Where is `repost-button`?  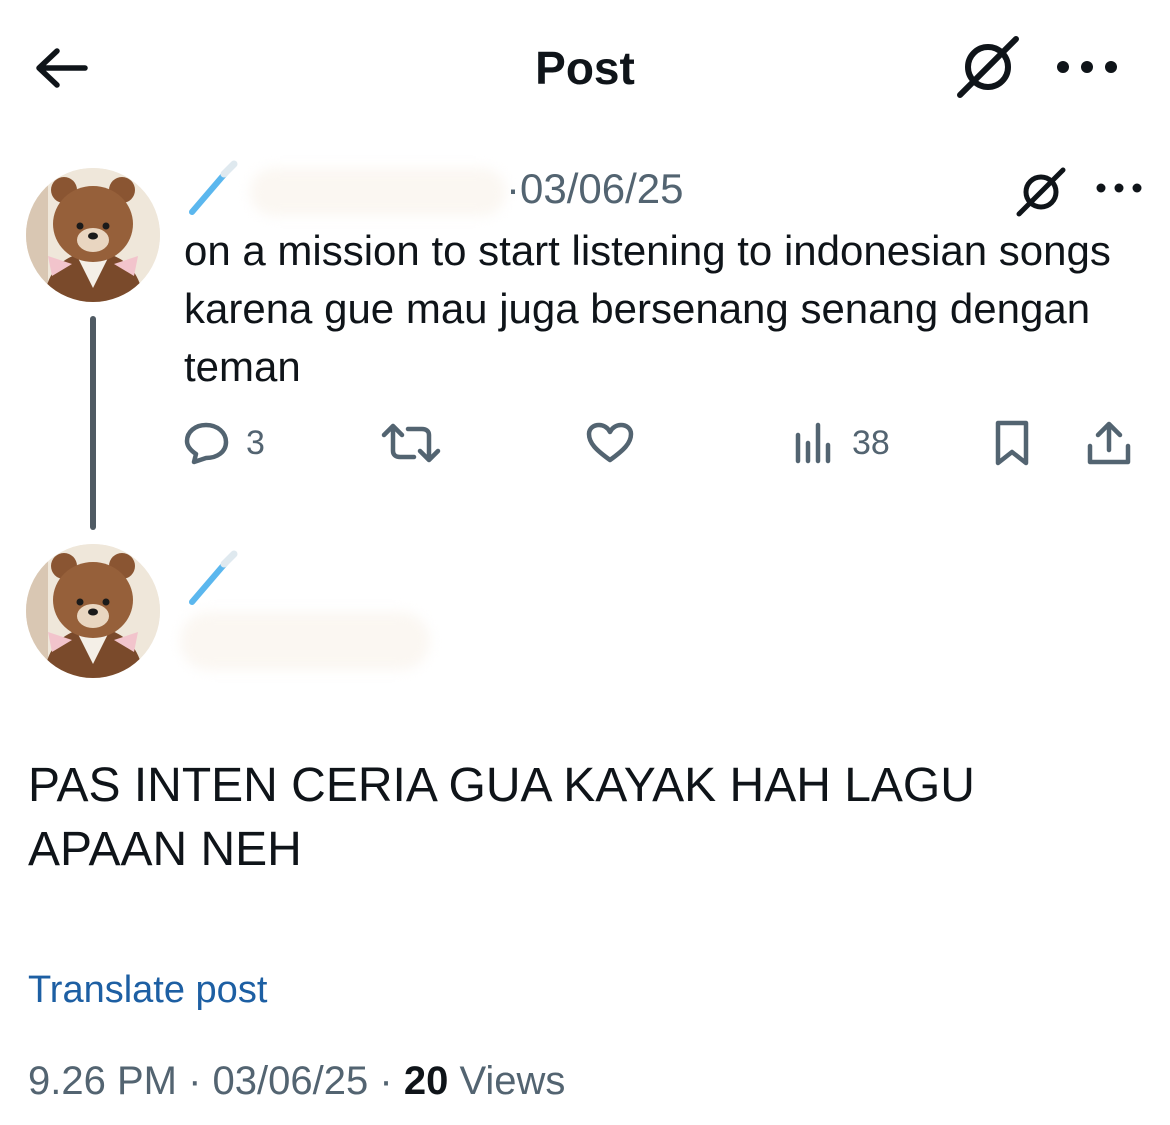
repost-button is located at coordinates (411, 443).